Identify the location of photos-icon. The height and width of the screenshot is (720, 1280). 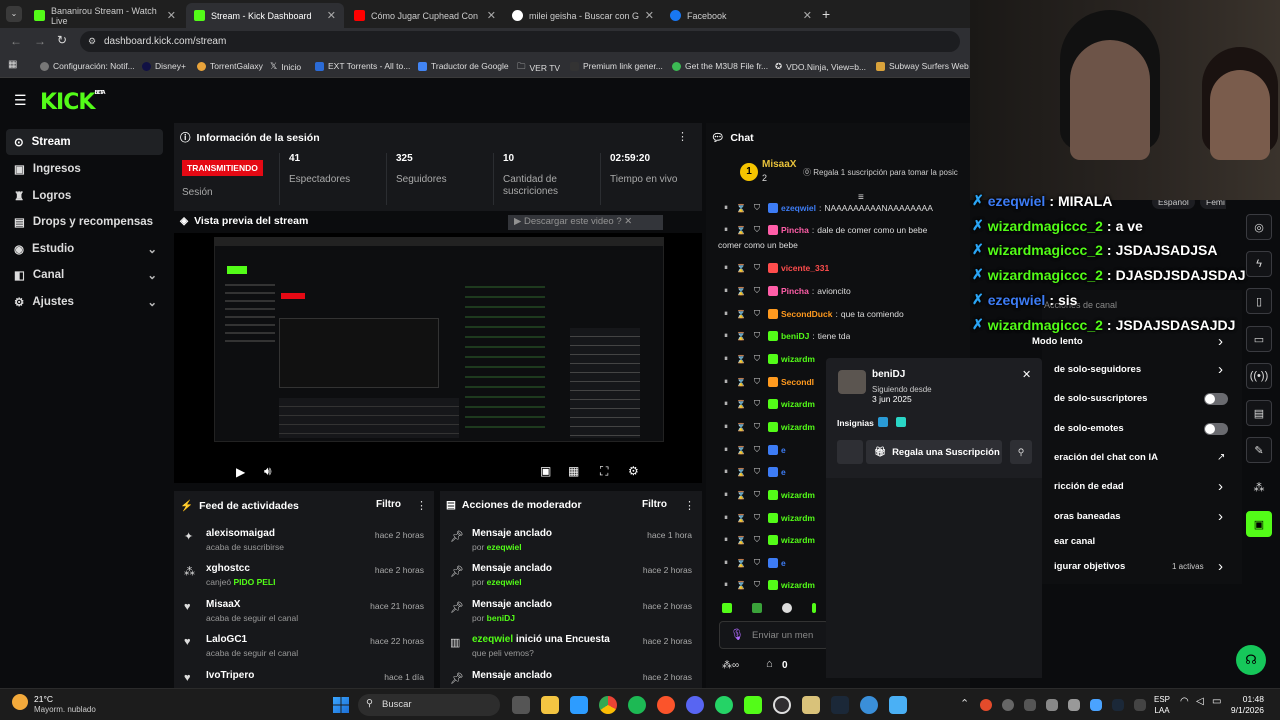
(898, 705).